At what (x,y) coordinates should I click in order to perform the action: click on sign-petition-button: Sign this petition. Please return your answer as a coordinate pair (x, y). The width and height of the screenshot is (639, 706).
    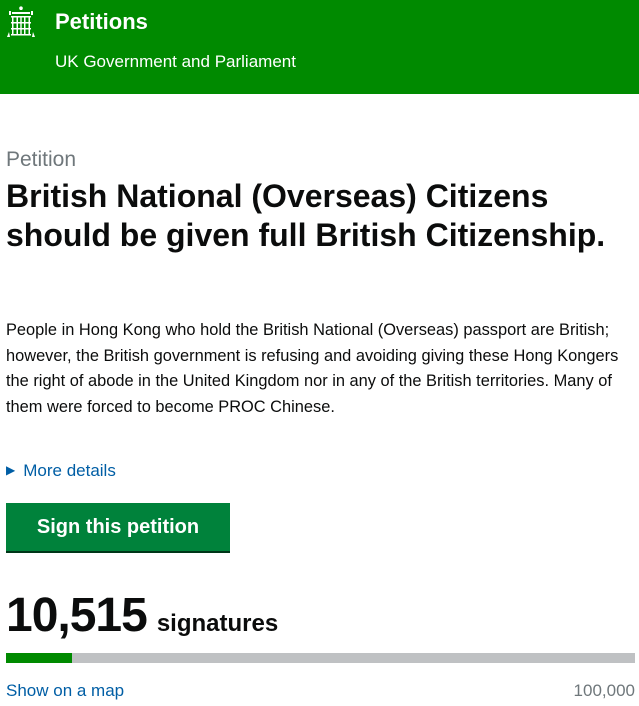
    Looking at the image, I should click on (118, 527).